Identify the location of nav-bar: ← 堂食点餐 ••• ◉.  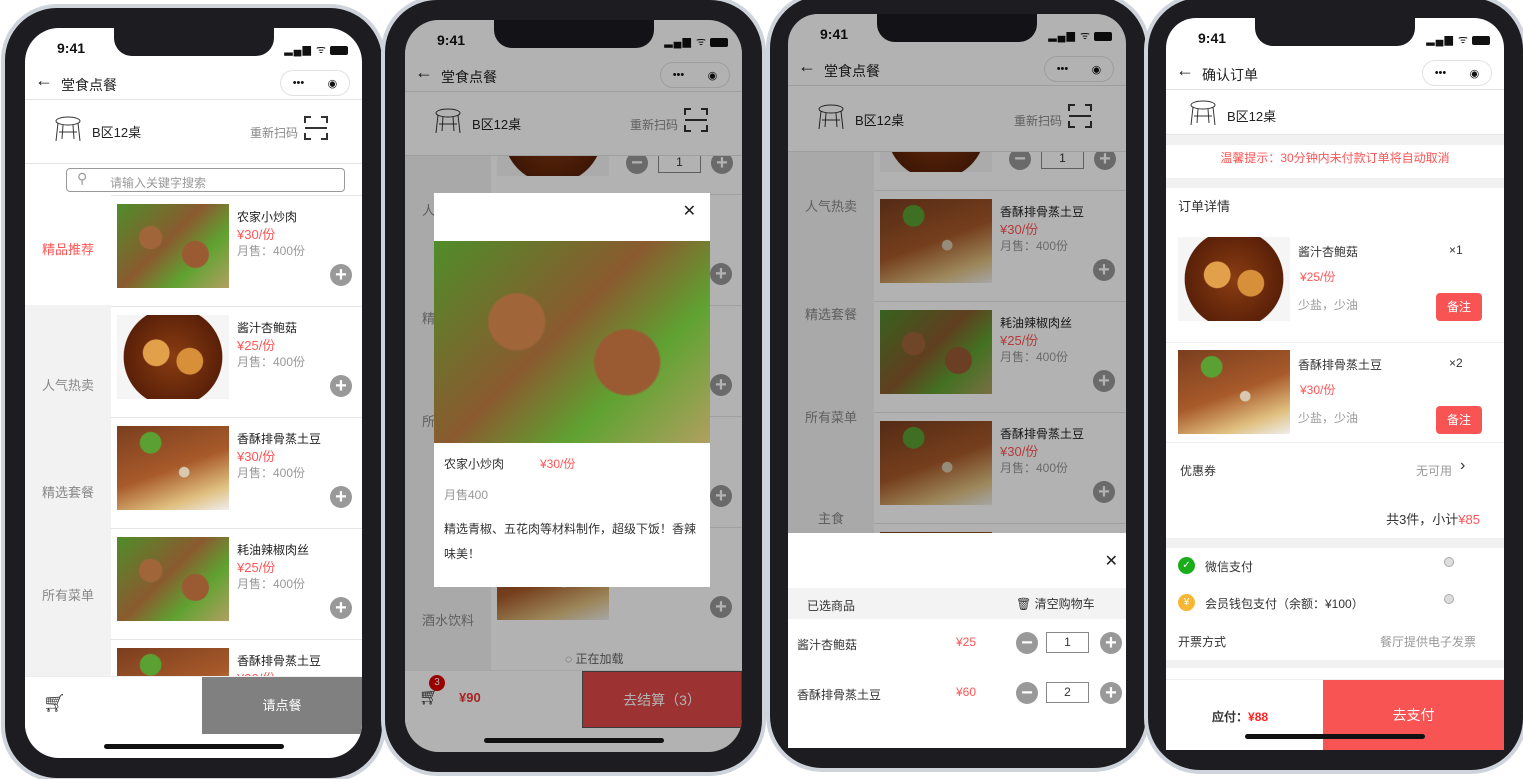
(193, 84).